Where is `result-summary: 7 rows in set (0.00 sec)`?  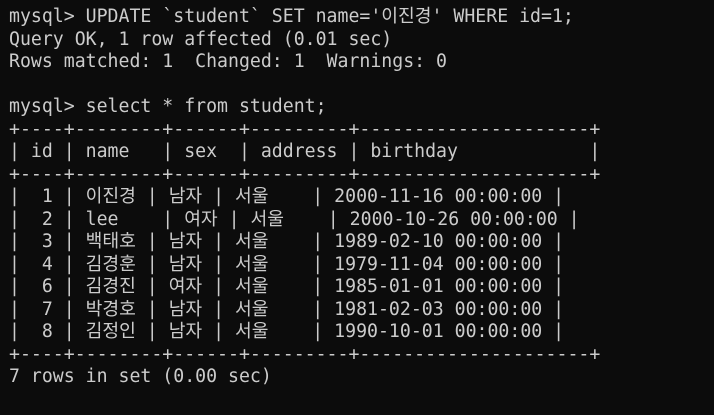
result-summary: 7 rows in set (0.00 sec) is located at coordinates (140, 376).